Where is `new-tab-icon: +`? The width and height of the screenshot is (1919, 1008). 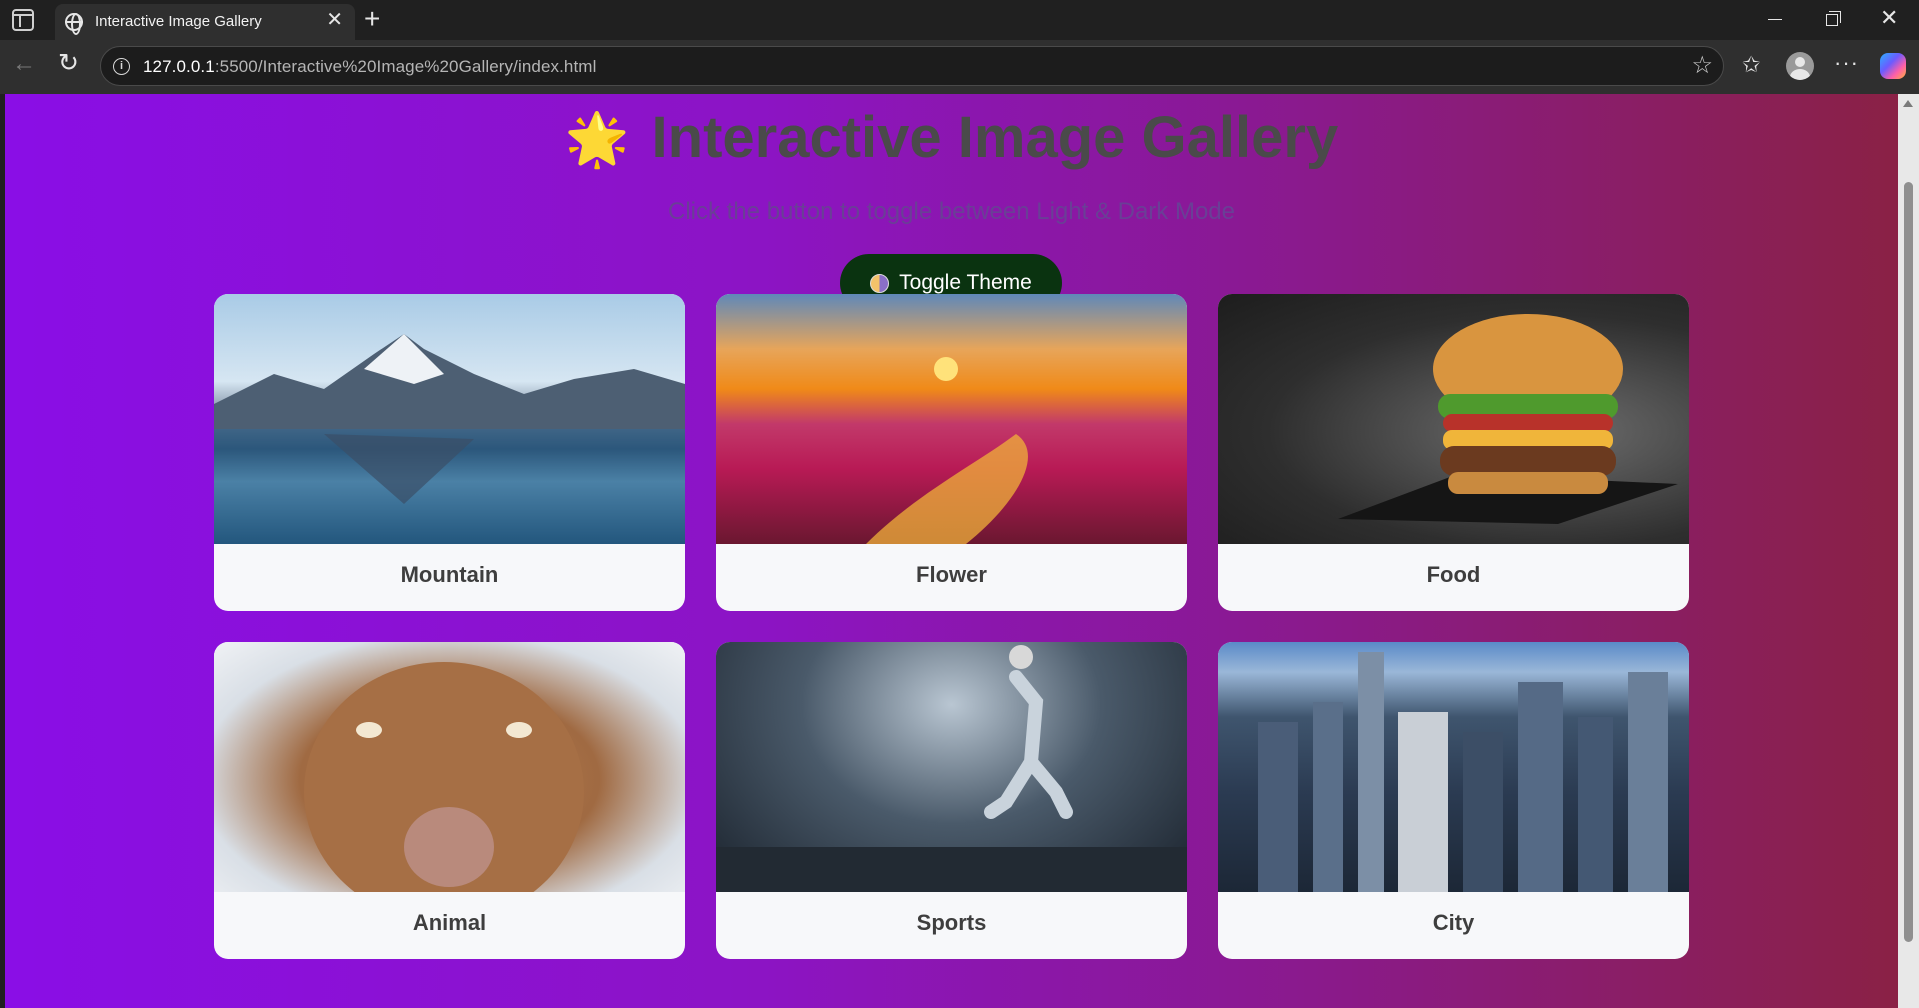
new-tab-icon: + is located at coordinates (372, 19).